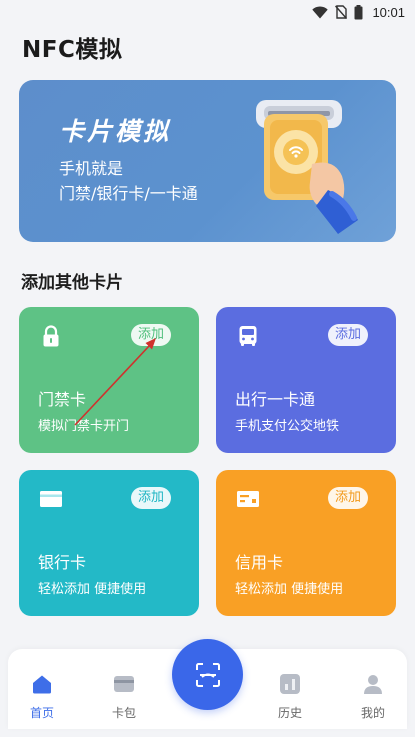 The width and height of the screenshot is (415, 737). I want to click on nav-item-history: 历史, so click(290, 697).